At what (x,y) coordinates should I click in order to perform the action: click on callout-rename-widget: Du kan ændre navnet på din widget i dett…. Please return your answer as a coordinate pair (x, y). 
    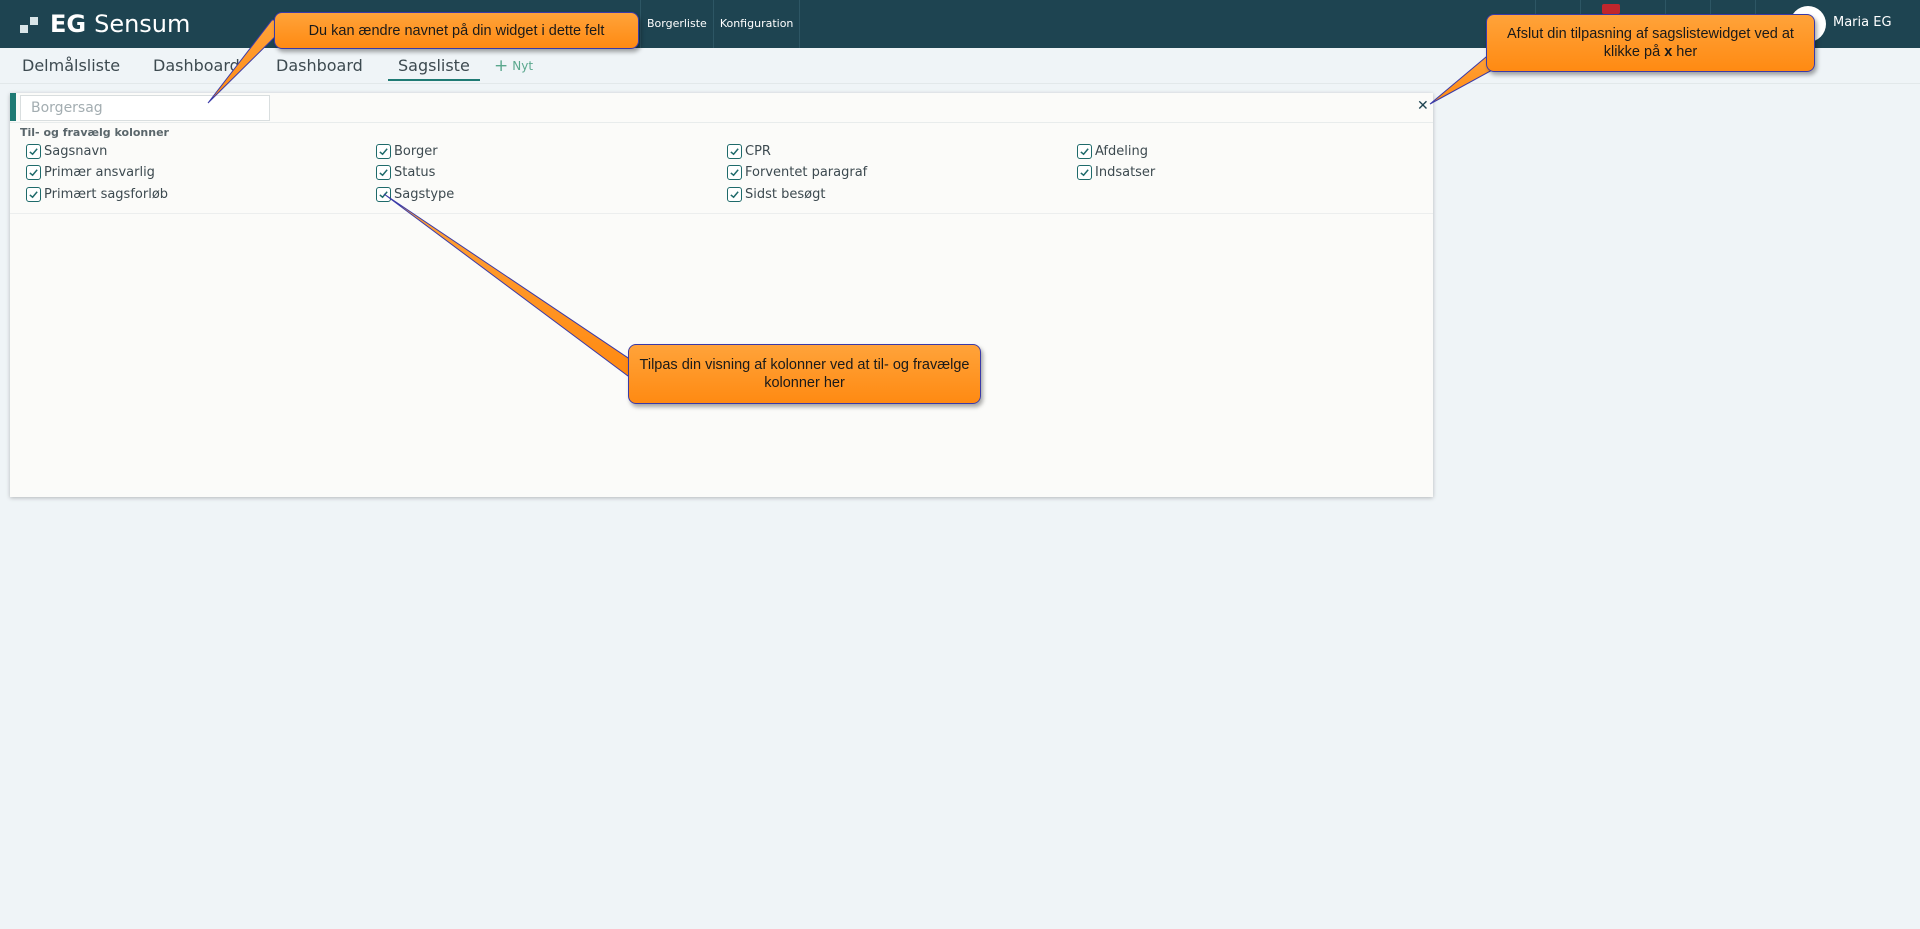
    Looking at the image, I should click on (456, 30).